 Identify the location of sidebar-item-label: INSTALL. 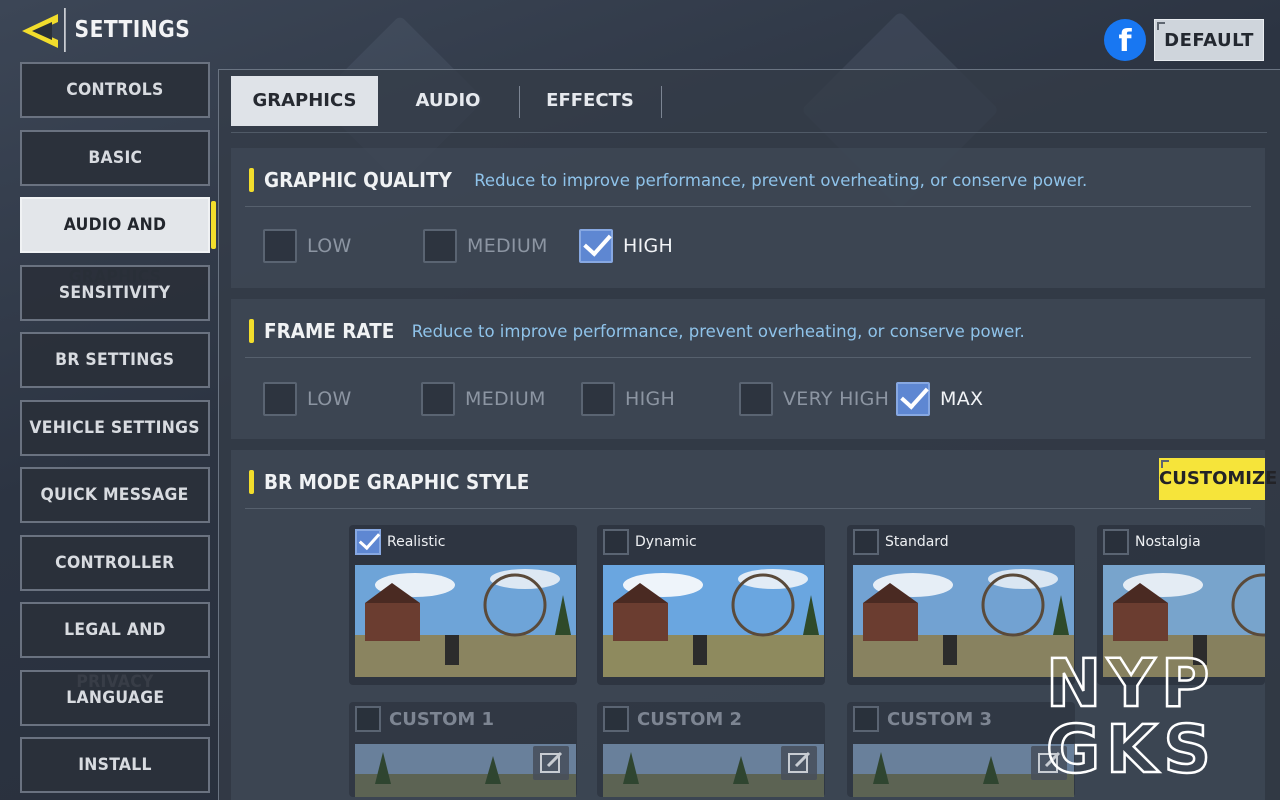
(115, 765).